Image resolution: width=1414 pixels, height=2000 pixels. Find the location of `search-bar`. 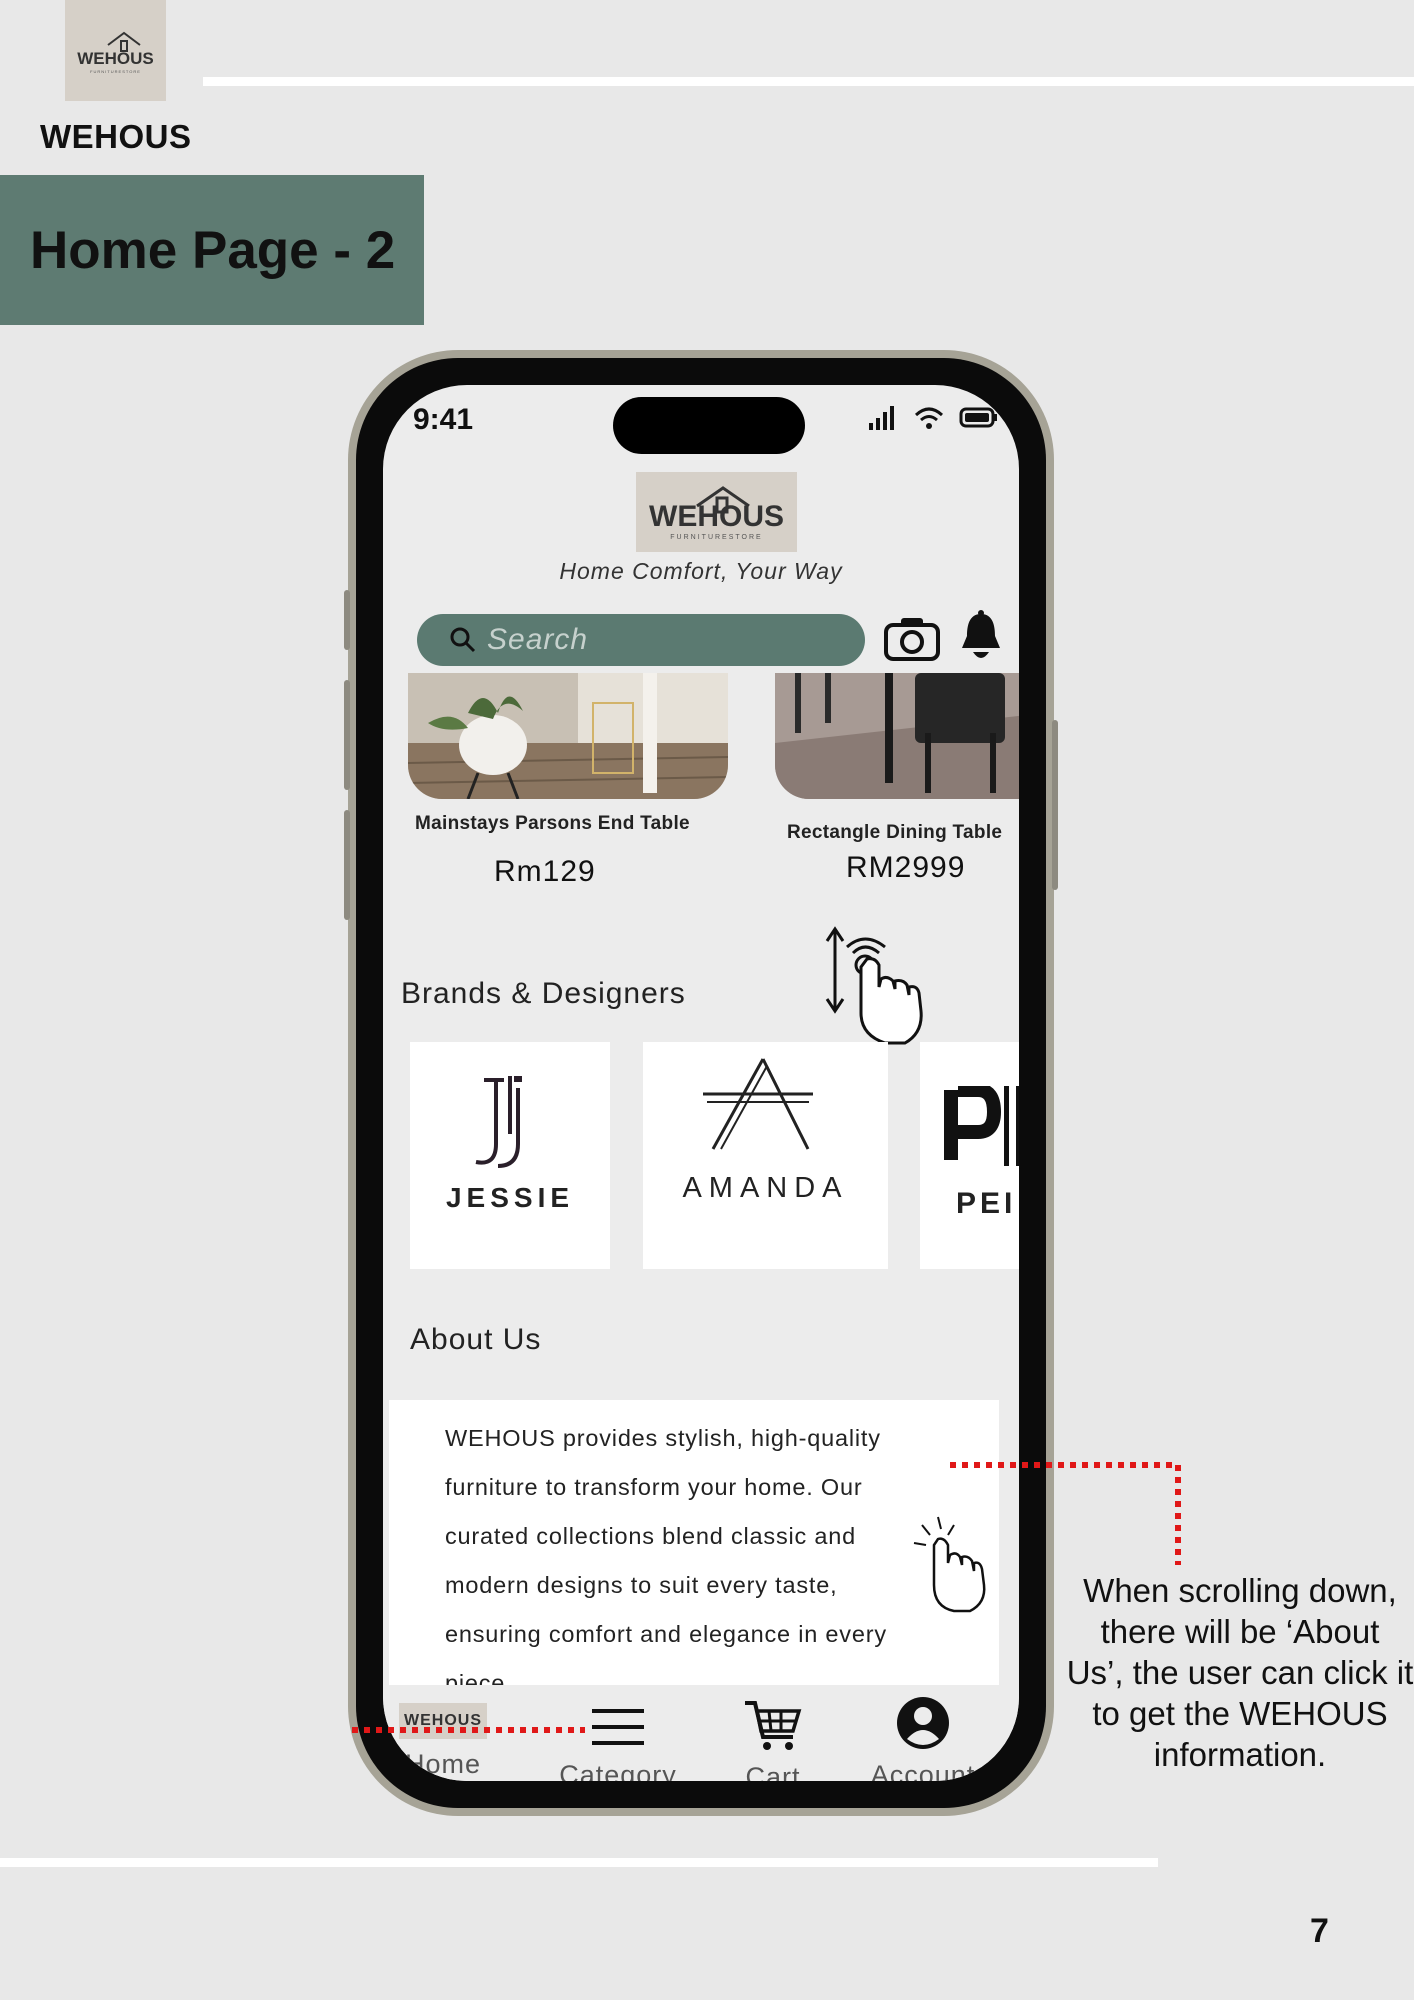

search-bar is located at coordinates (641, 640).